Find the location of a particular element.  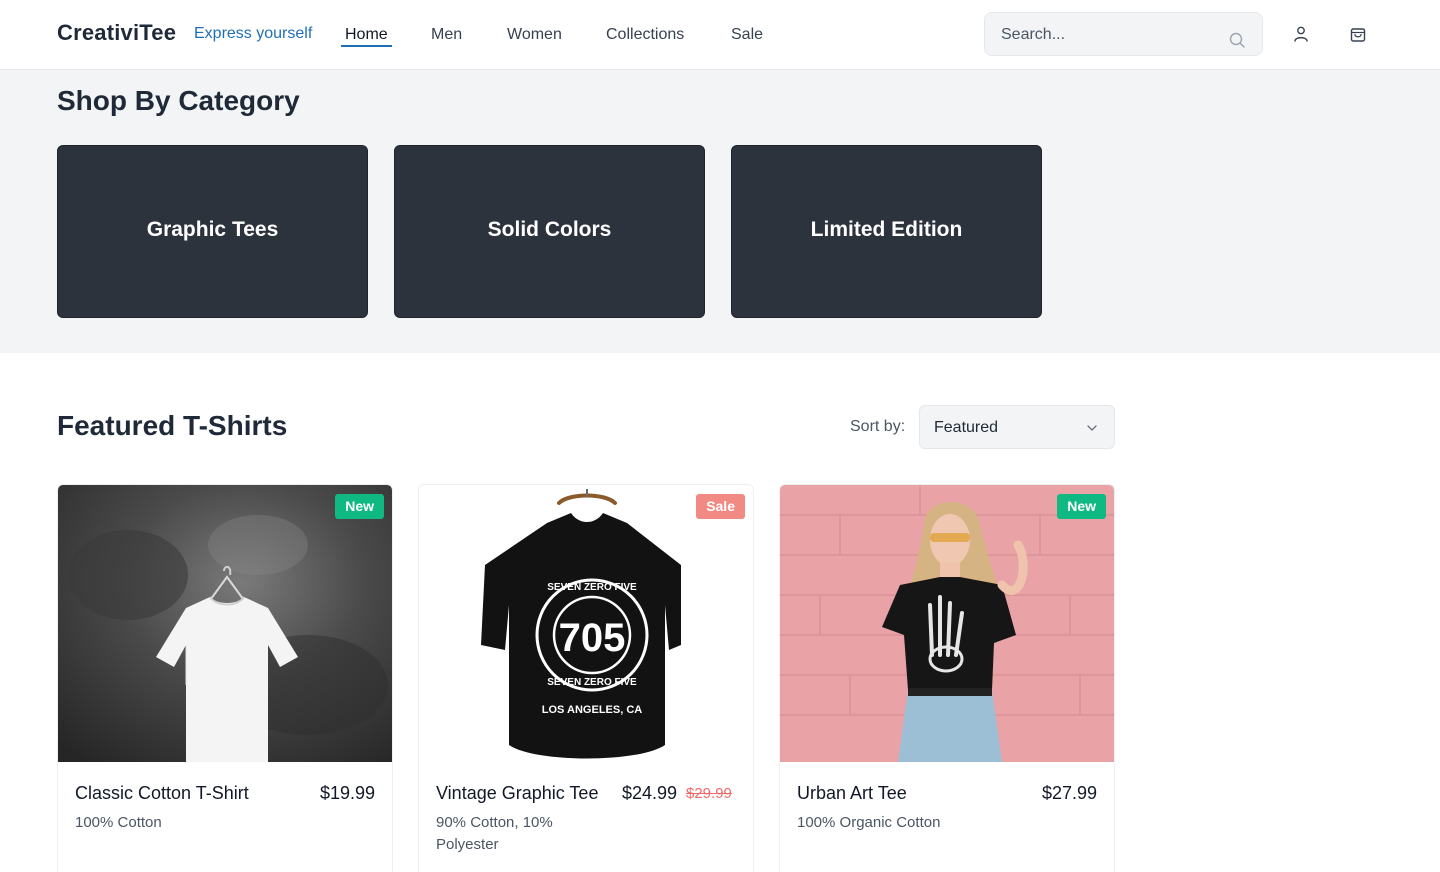

badge-sale: Sale is located at coordinates (720, 506).